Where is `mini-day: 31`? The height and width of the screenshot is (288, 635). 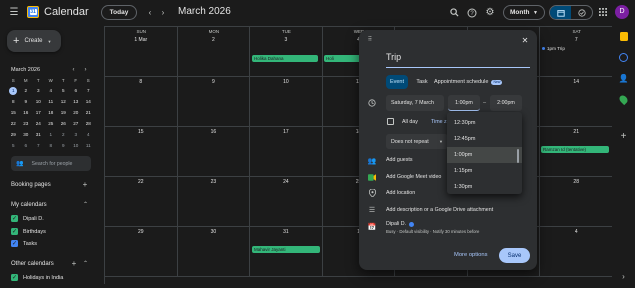
mini-day: 31 is located at coordinates (38, 134).